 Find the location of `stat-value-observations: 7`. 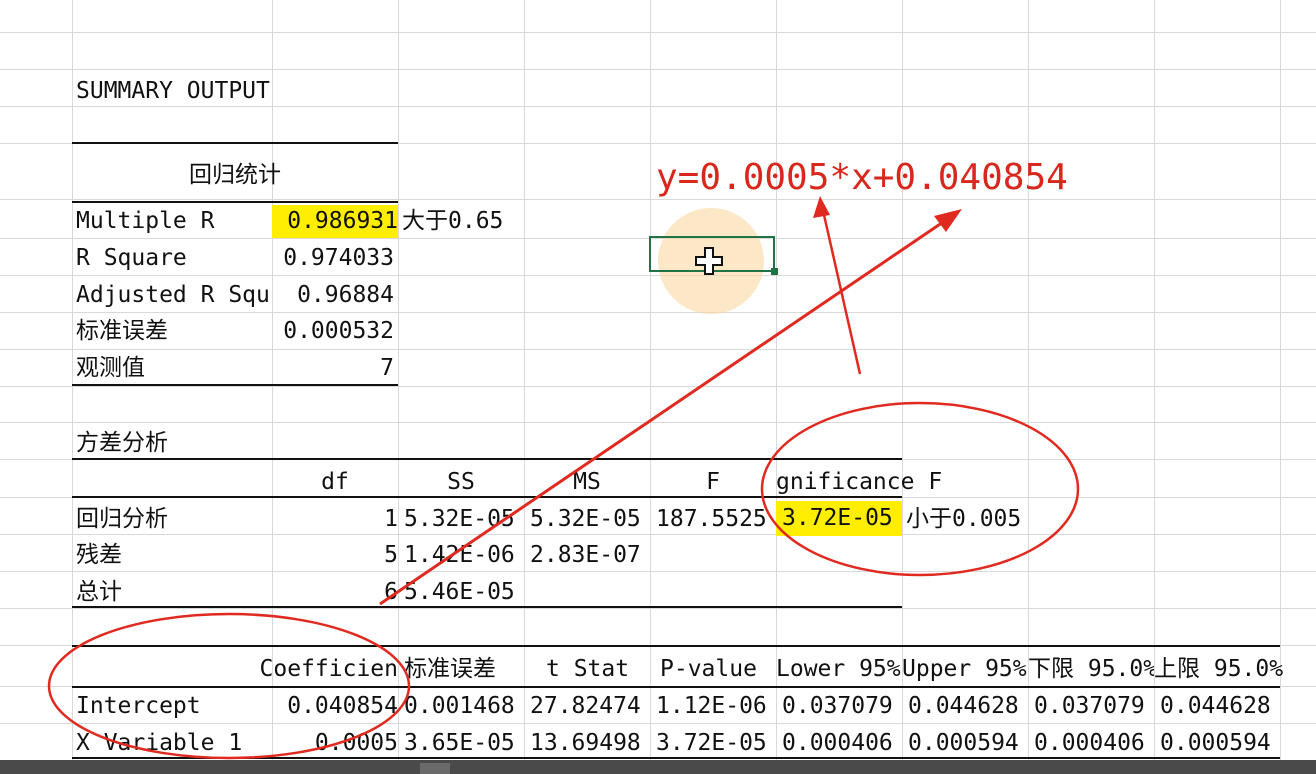

stat-value-observations: 7 is located at coordinates (333, 368).